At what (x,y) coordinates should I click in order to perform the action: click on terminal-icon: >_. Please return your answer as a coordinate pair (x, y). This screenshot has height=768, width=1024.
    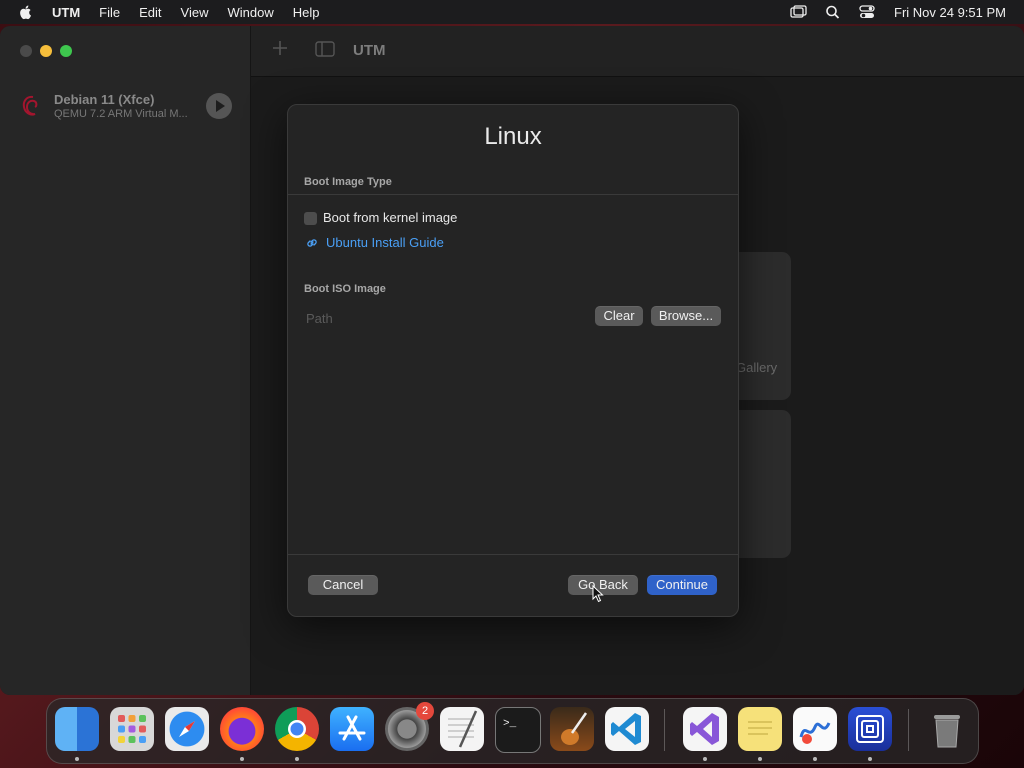
    Looking at the image, I should click on (518, 730).